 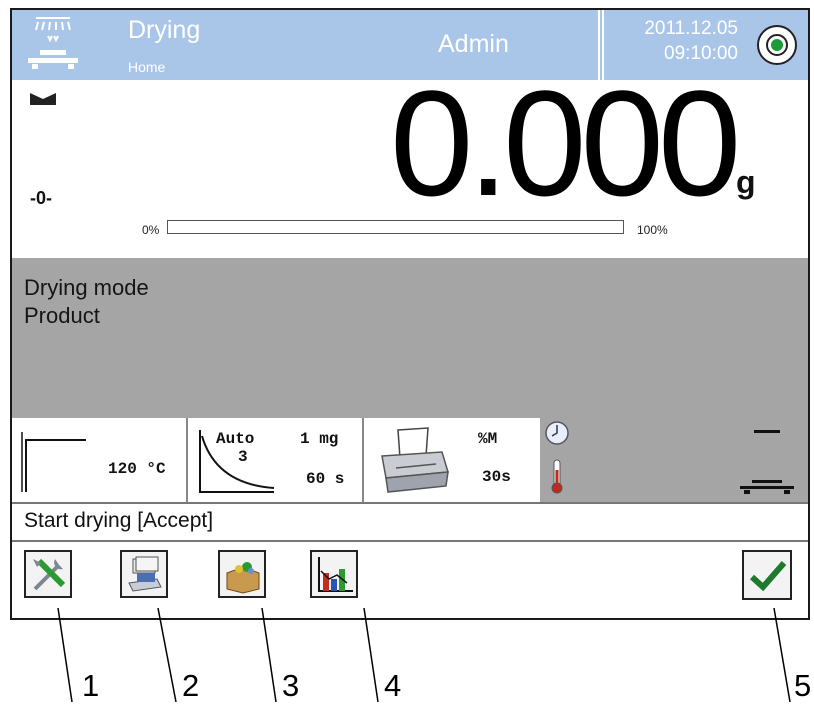 I want to click on callout-3: 3, so click(x=291, y=685).